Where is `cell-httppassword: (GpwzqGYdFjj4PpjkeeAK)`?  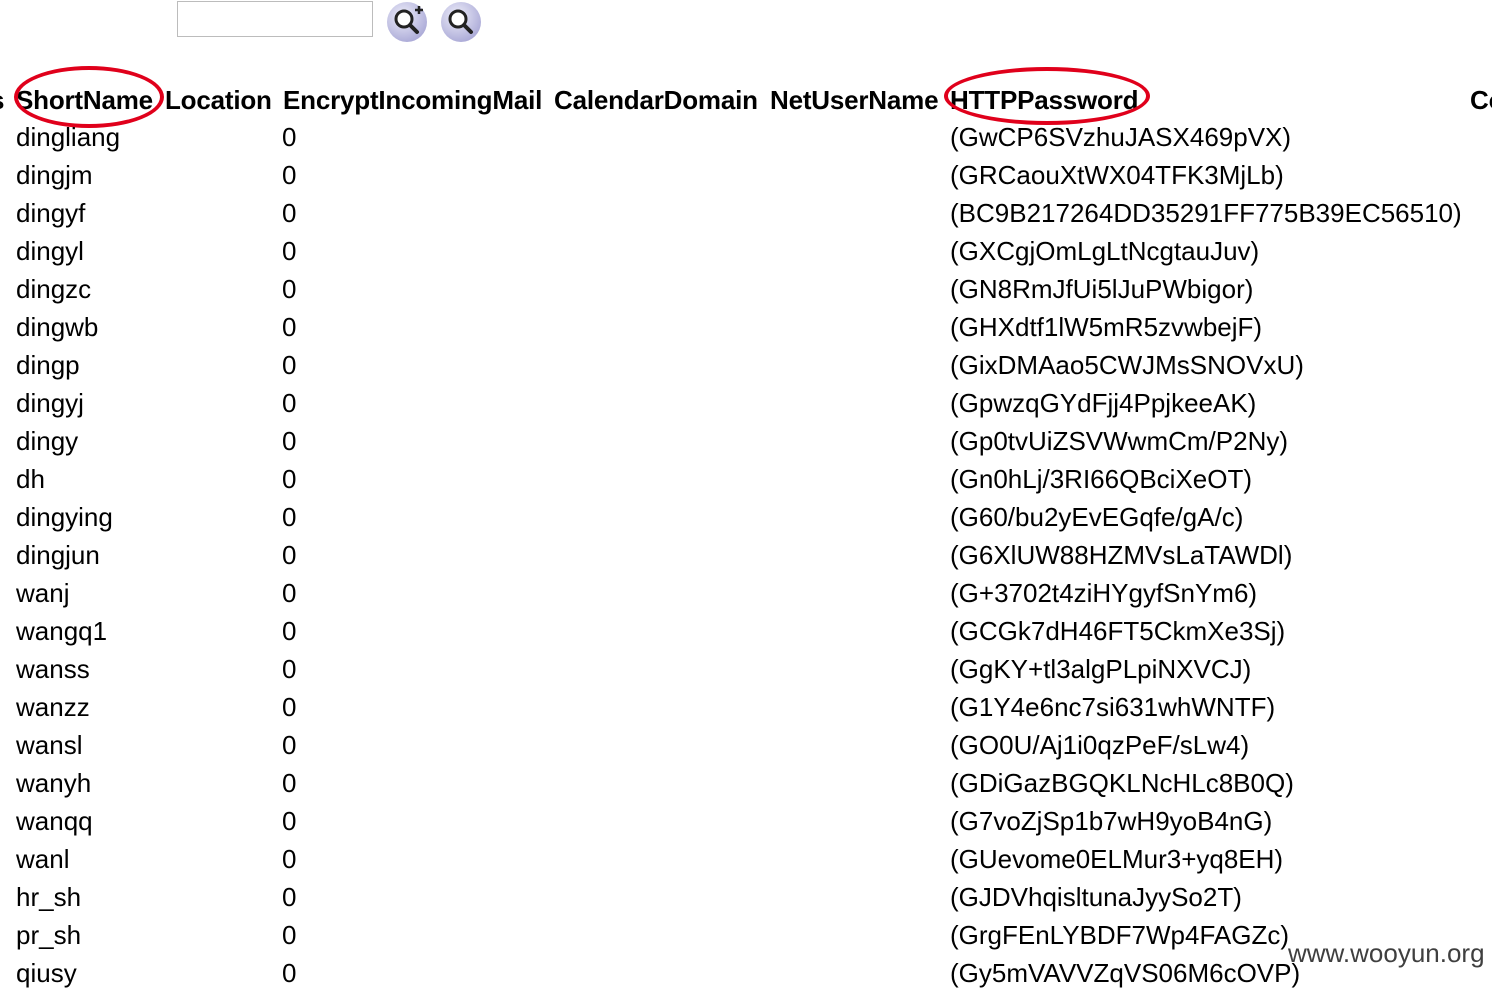 cell-httppassword: (GpwzqGYdFjj4PpjkeeAK) is located at coordinates (1103, 403).